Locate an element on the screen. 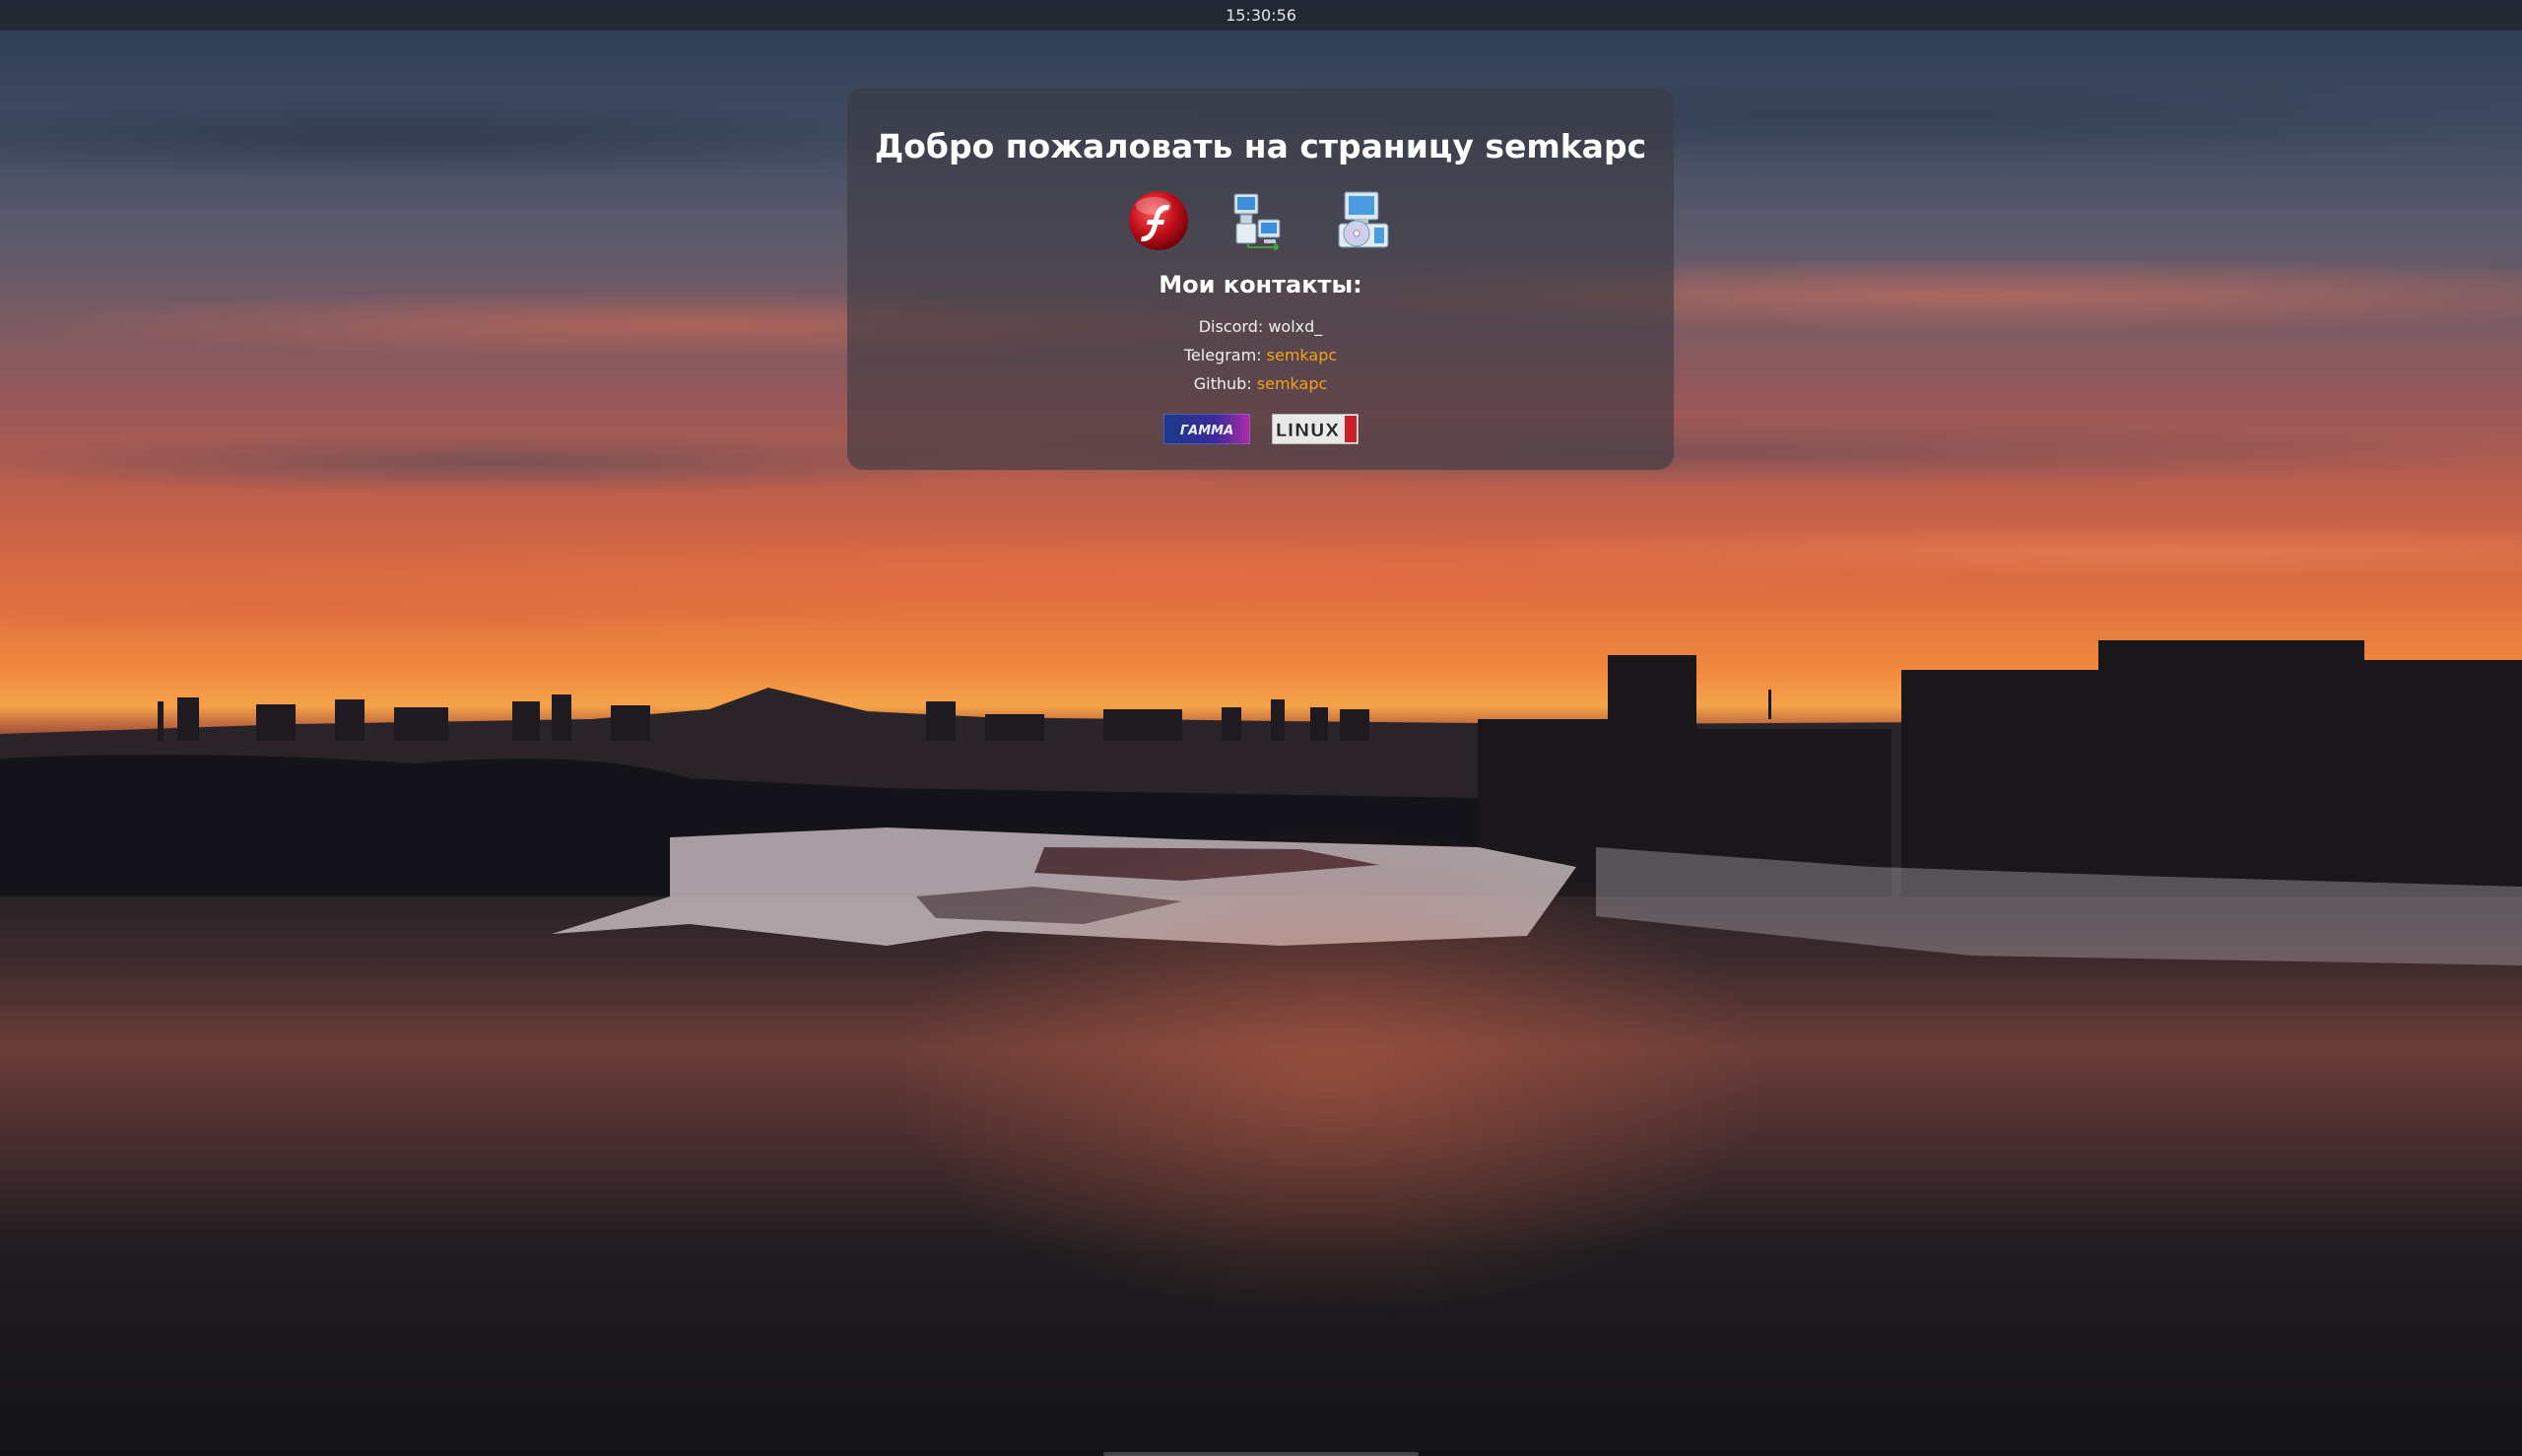 The height and width of the screenshot is (1456, 2522). discord-label: Discord: is located at coordinates (1231, 326).